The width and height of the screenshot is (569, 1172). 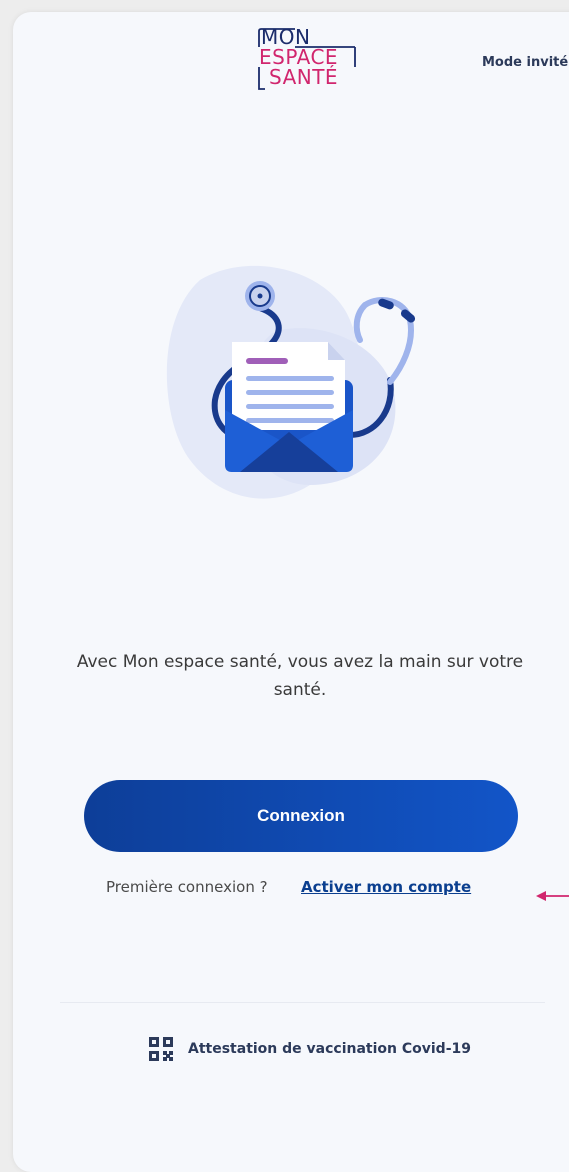 What do you see at coordinates (552, 896) in the screenshot?
I see `annotation-arrow-icon` at bounding box center [552, 896].